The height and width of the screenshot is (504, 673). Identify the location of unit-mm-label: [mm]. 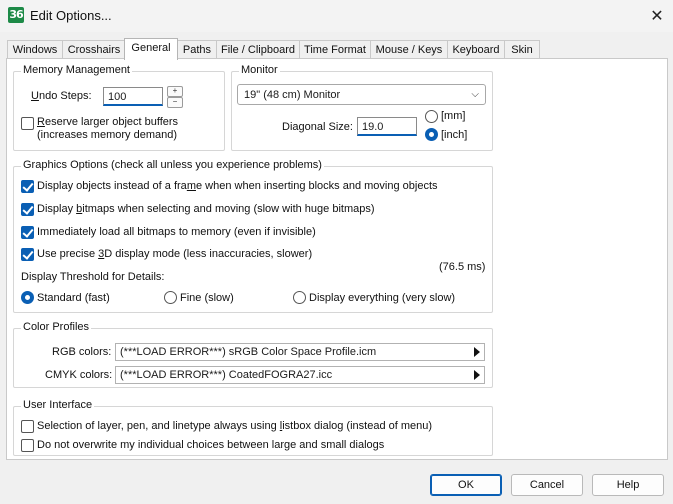
(453, 116).